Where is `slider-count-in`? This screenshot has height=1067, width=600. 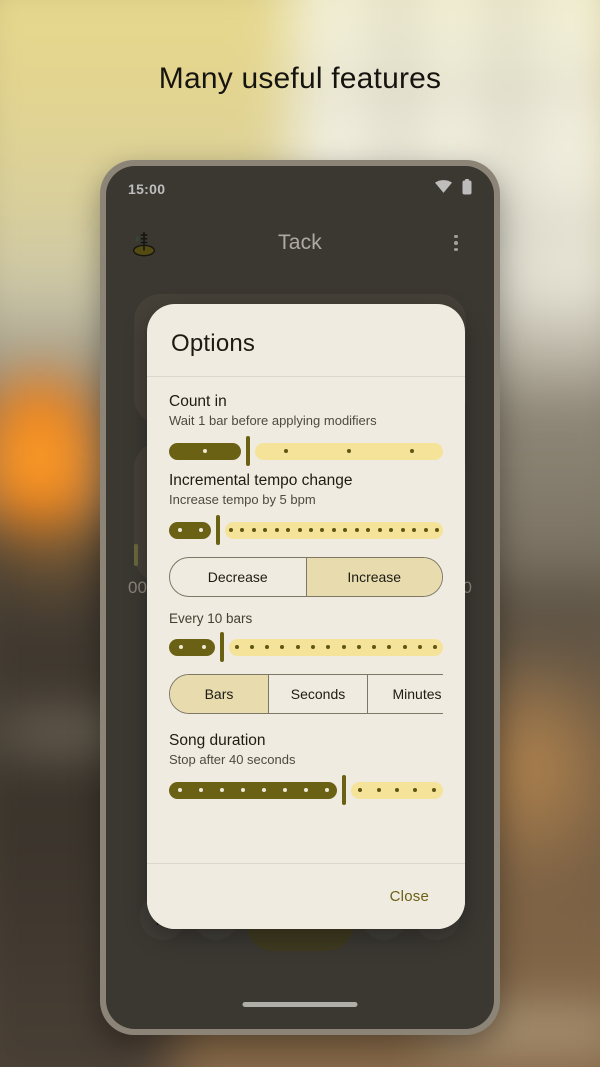
slider-count-in is located at coordinates (306, 451).